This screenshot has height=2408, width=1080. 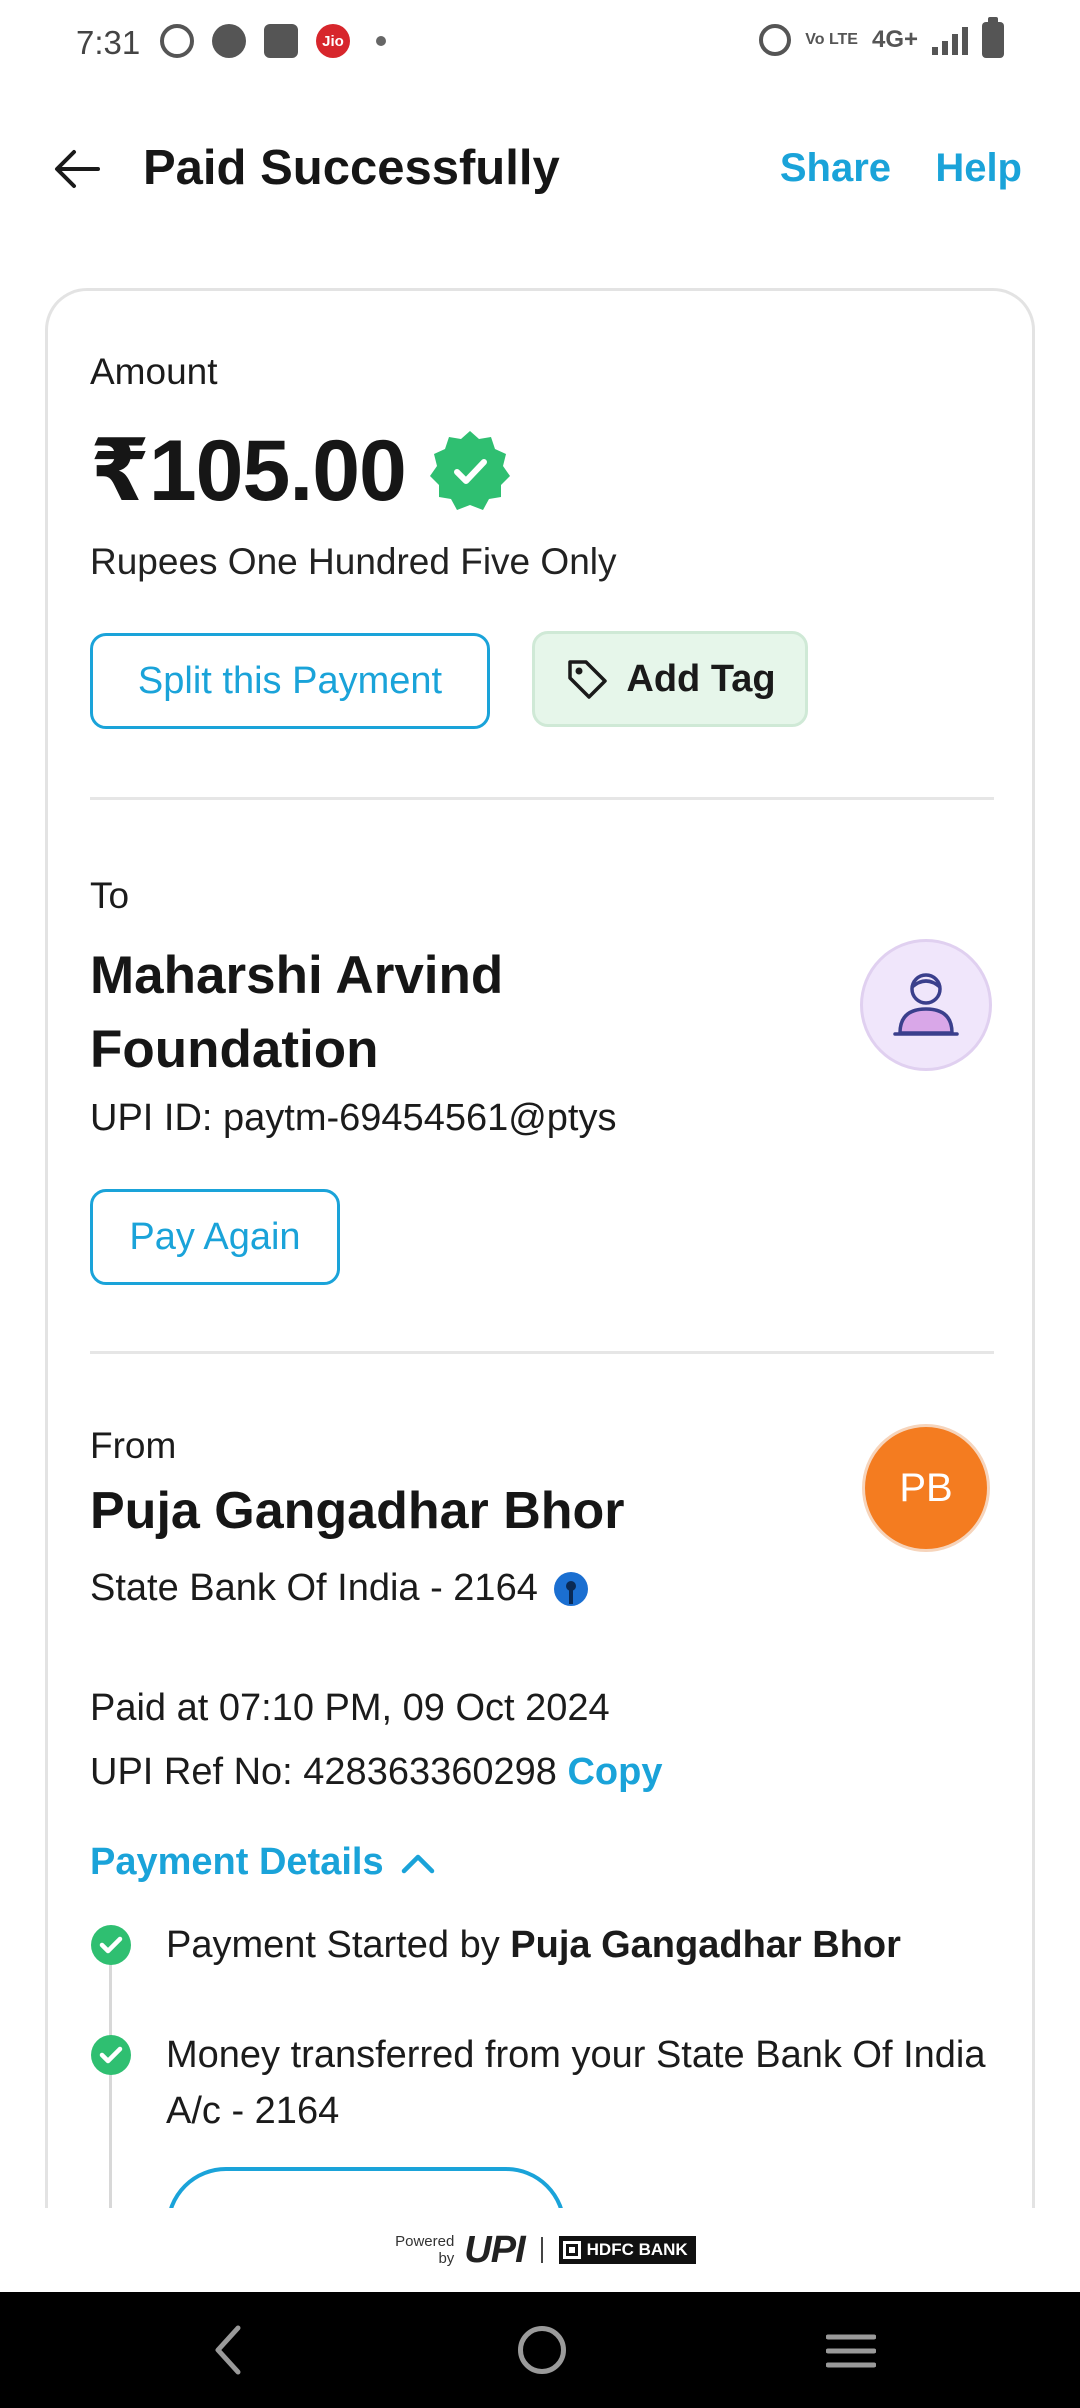 I want to click on mail-icon, so click(x=281, y=41).